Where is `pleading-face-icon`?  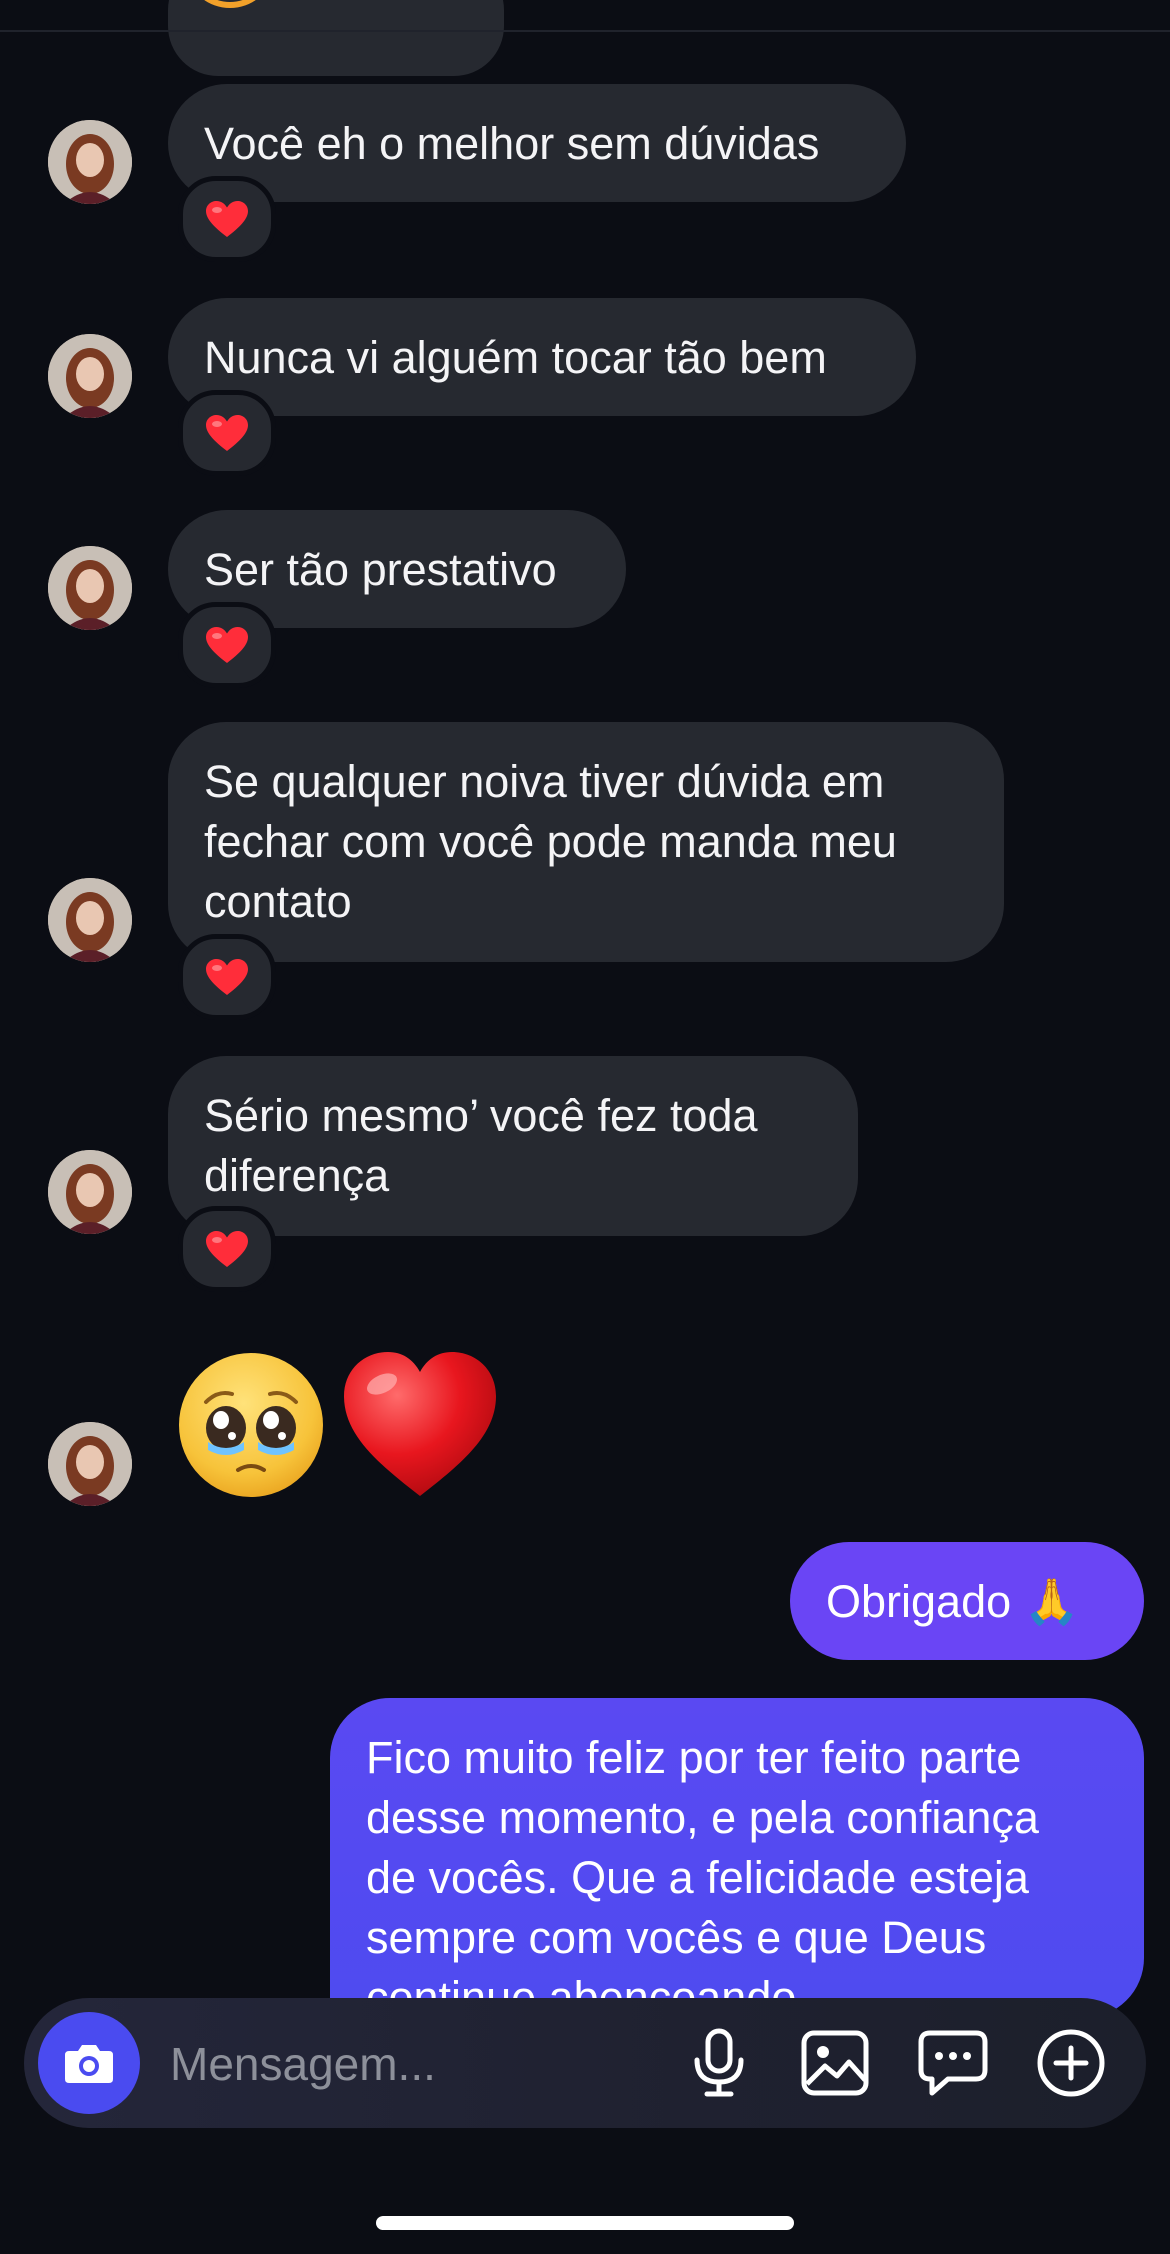
pleading-face-icon is located at coordinates (251, 1425).